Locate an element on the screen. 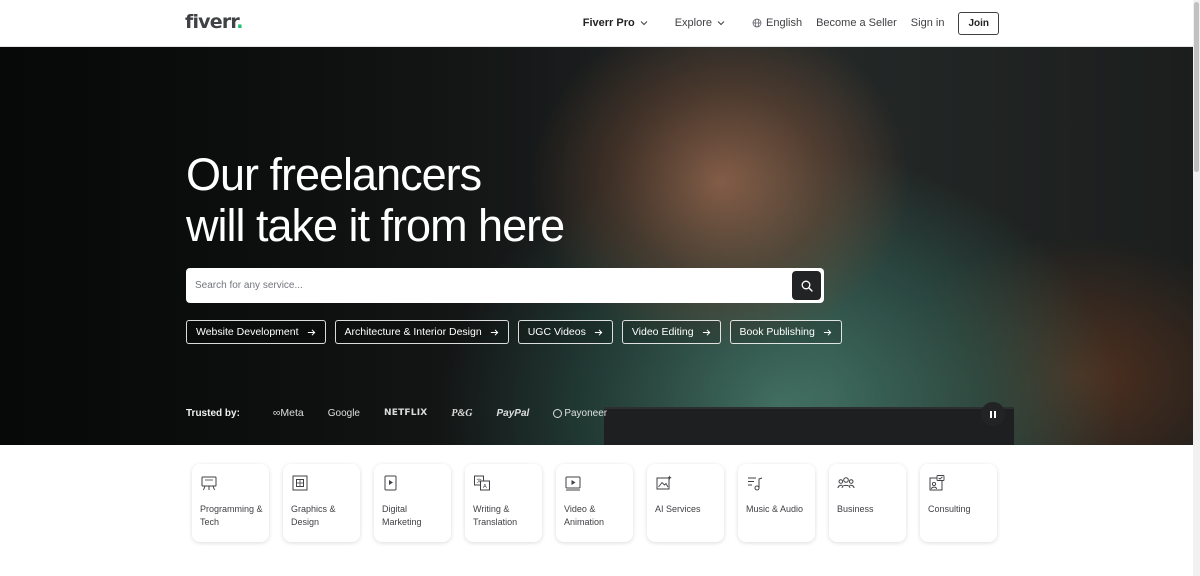 Image resolution: width=1200 pixels, height=576 pixels. programming-icon is located at coordinates (209, 483).